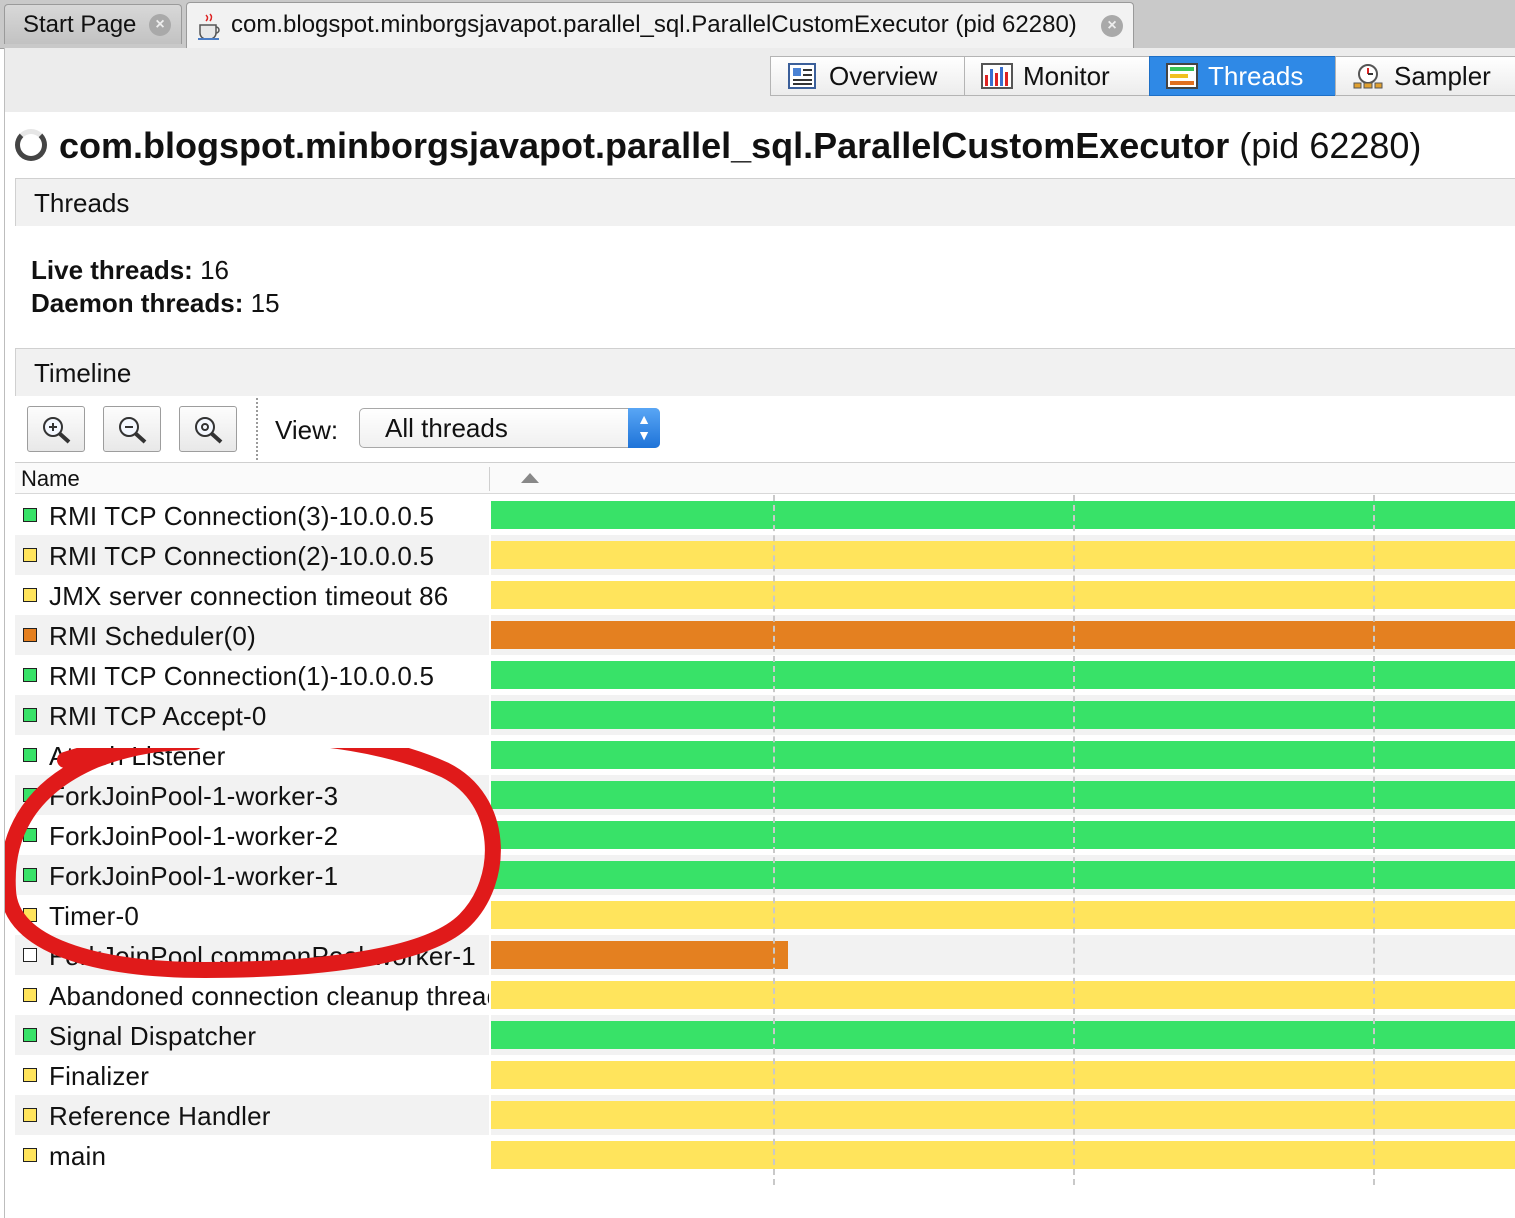 The image size is (1515, 1218). What do you see at coordinates (158, 716) in the screenshot?
I see `thread-name: RMI TCP Accept-0` at bounding box center [158, 716].